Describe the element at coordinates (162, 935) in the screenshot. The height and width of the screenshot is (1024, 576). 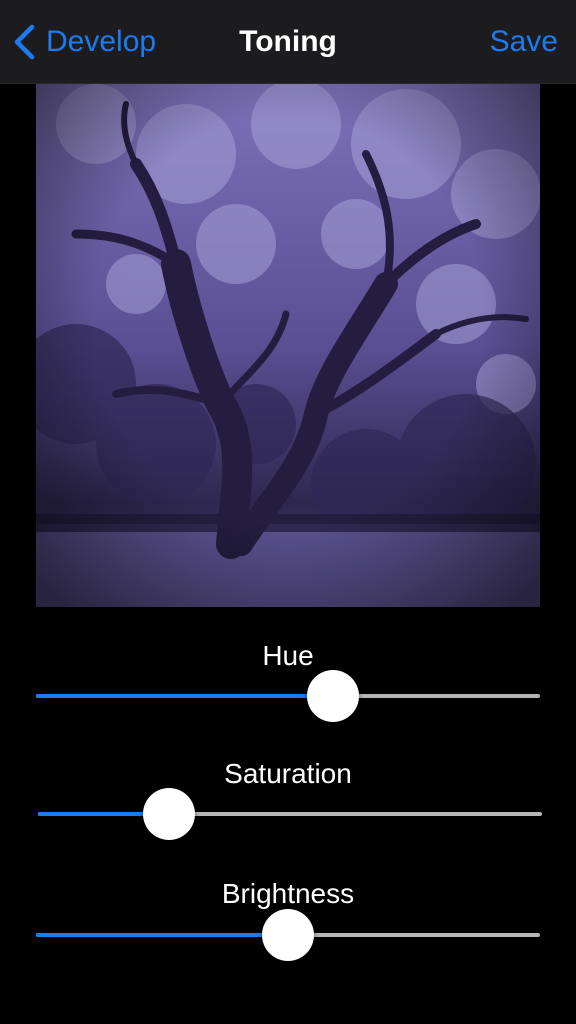
I see `brightness-slider-fill` at that location.